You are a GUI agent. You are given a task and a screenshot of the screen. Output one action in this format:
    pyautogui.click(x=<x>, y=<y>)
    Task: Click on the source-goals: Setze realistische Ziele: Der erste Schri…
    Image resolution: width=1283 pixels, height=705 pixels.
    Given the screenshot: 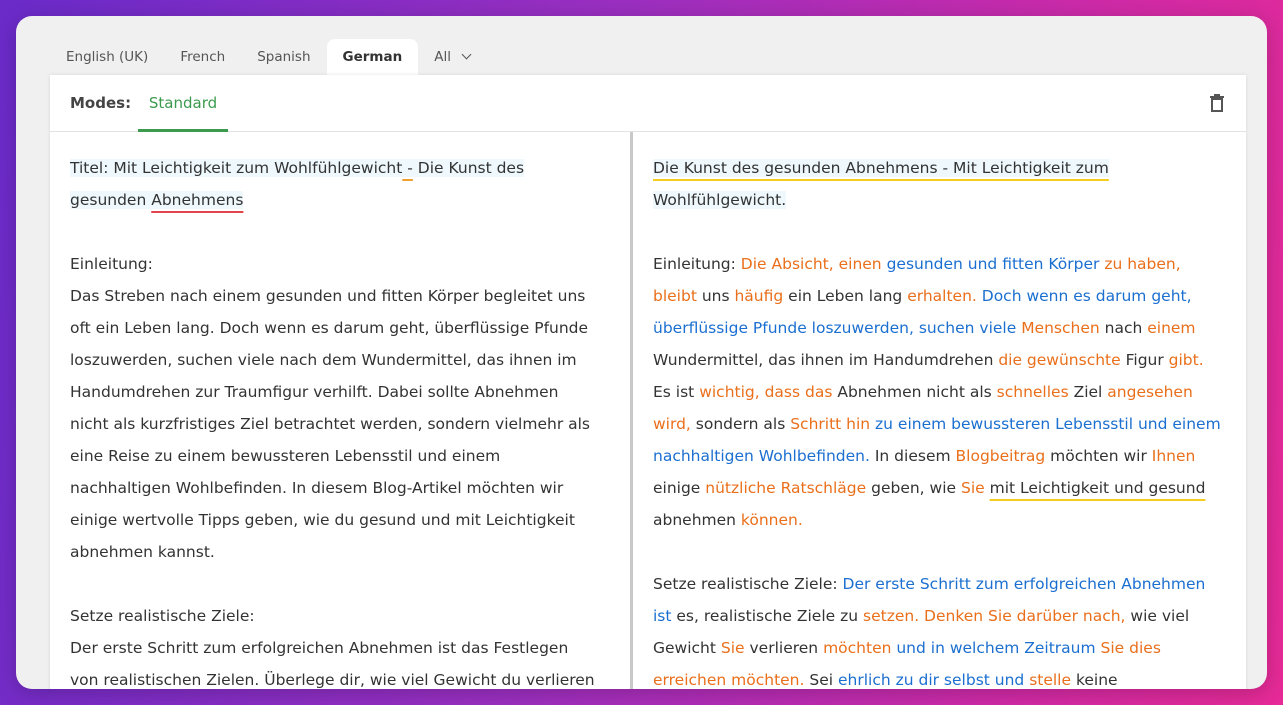 What is the action you would take?
    pyautogui.click(x=335, y=644)
    